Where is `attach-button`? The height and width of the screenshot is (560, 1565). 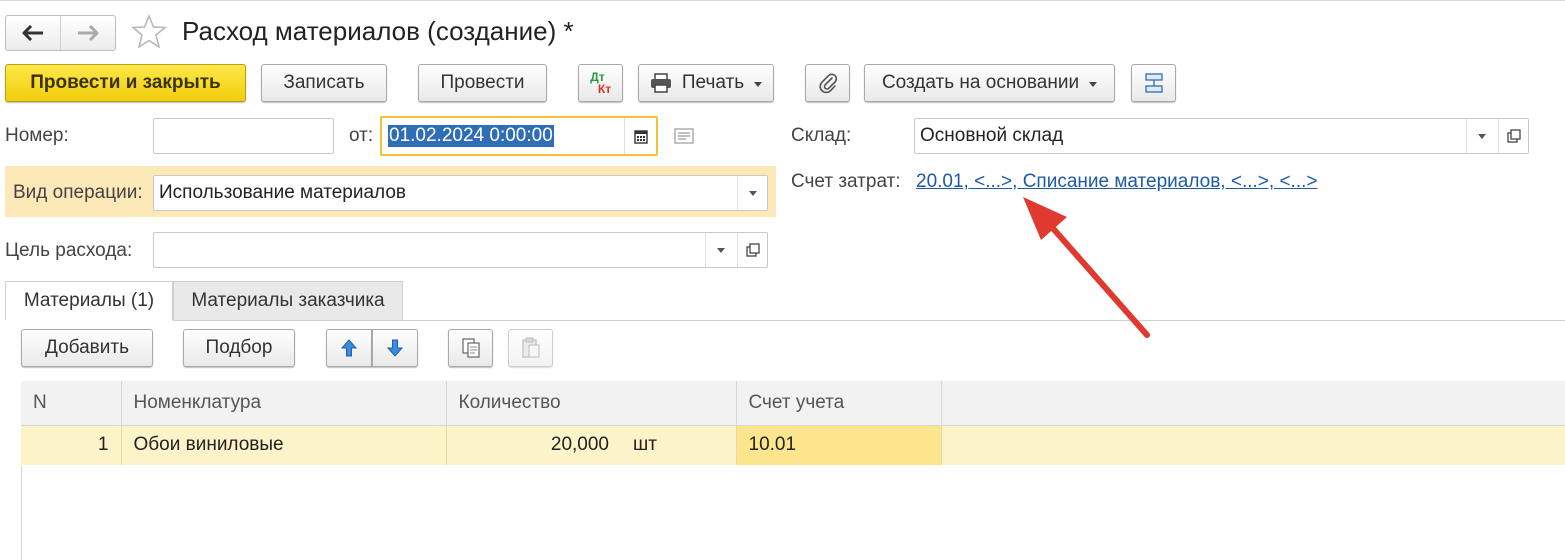
attach-button is located at coordinates (827, 83).